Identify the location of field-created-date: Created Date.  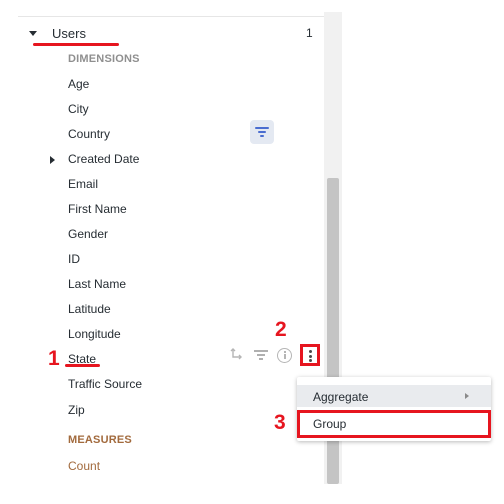
(162, 160).